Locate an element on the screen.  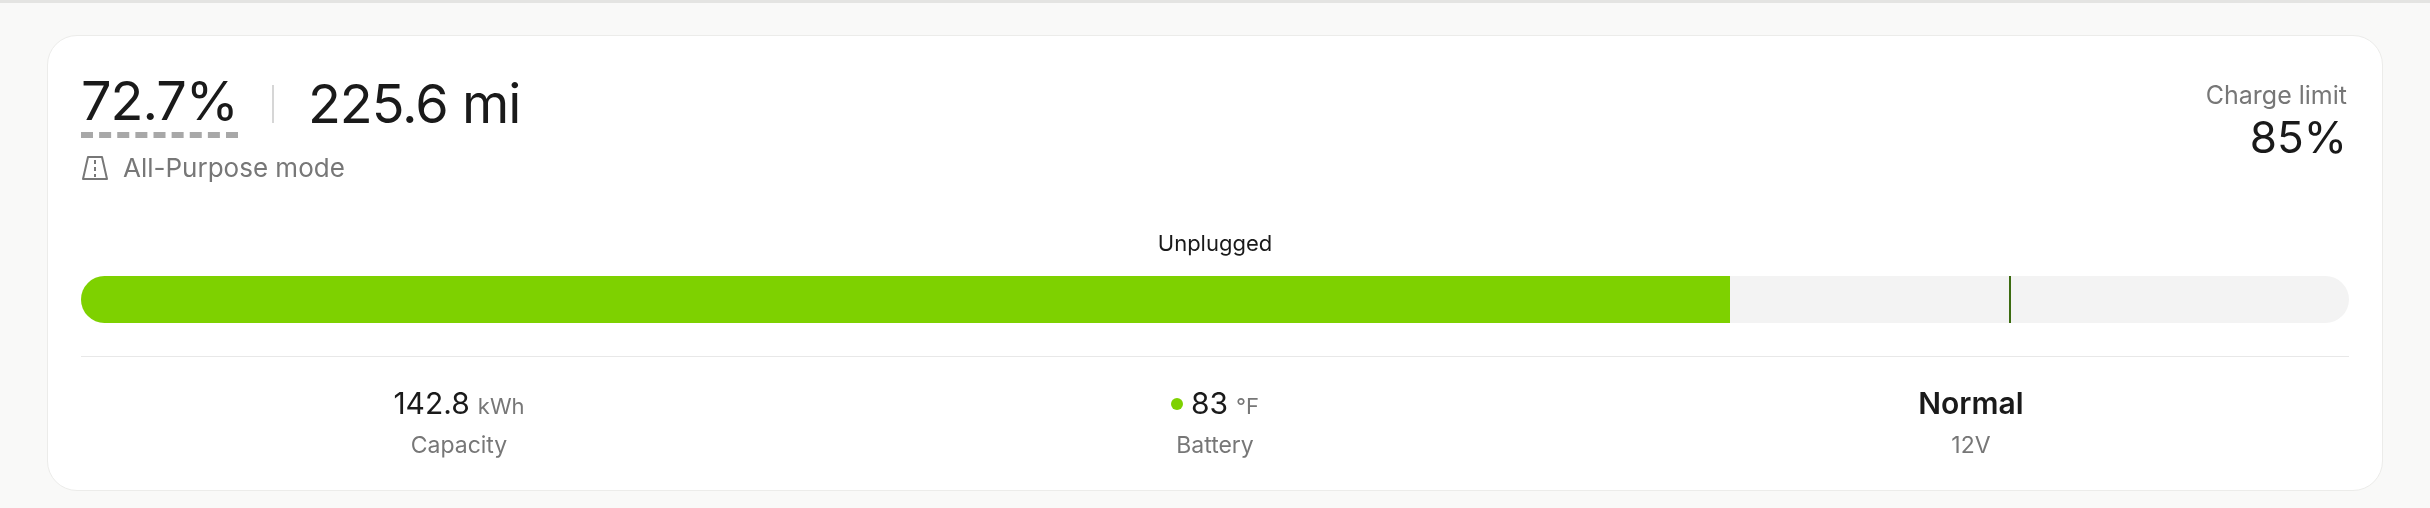
range-value: 225.6 mi is located at coordinates (414, 104).